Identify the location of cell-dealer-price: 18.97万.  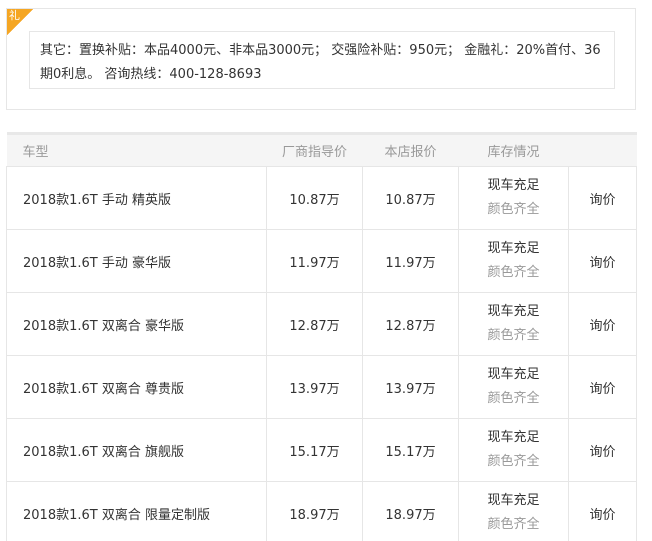
(410, 511).